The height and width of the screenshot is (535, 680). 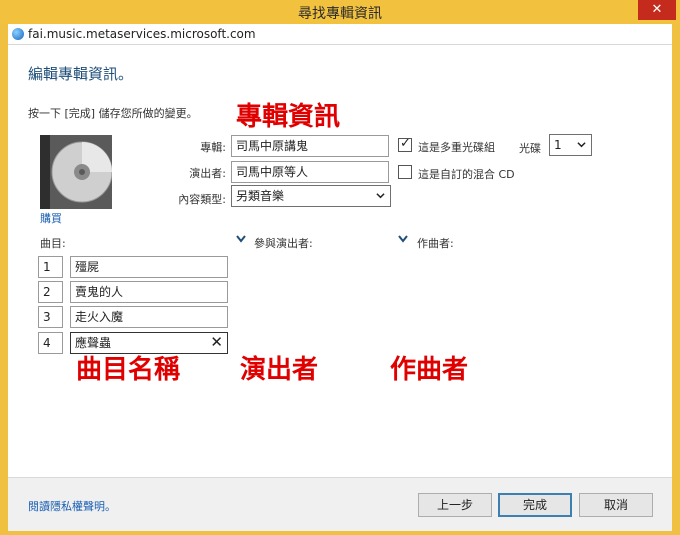 I want to click on multidisc-checkbox: ✓, so click(x=405, y=144).